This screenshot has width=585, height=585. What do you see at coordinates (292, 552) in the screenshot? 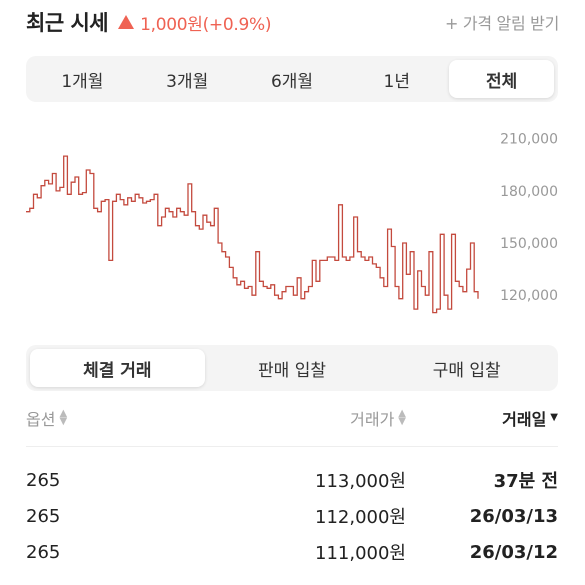
I see `table-row: 265 111,000원 26/03/12` at bounding box center [292, 552].